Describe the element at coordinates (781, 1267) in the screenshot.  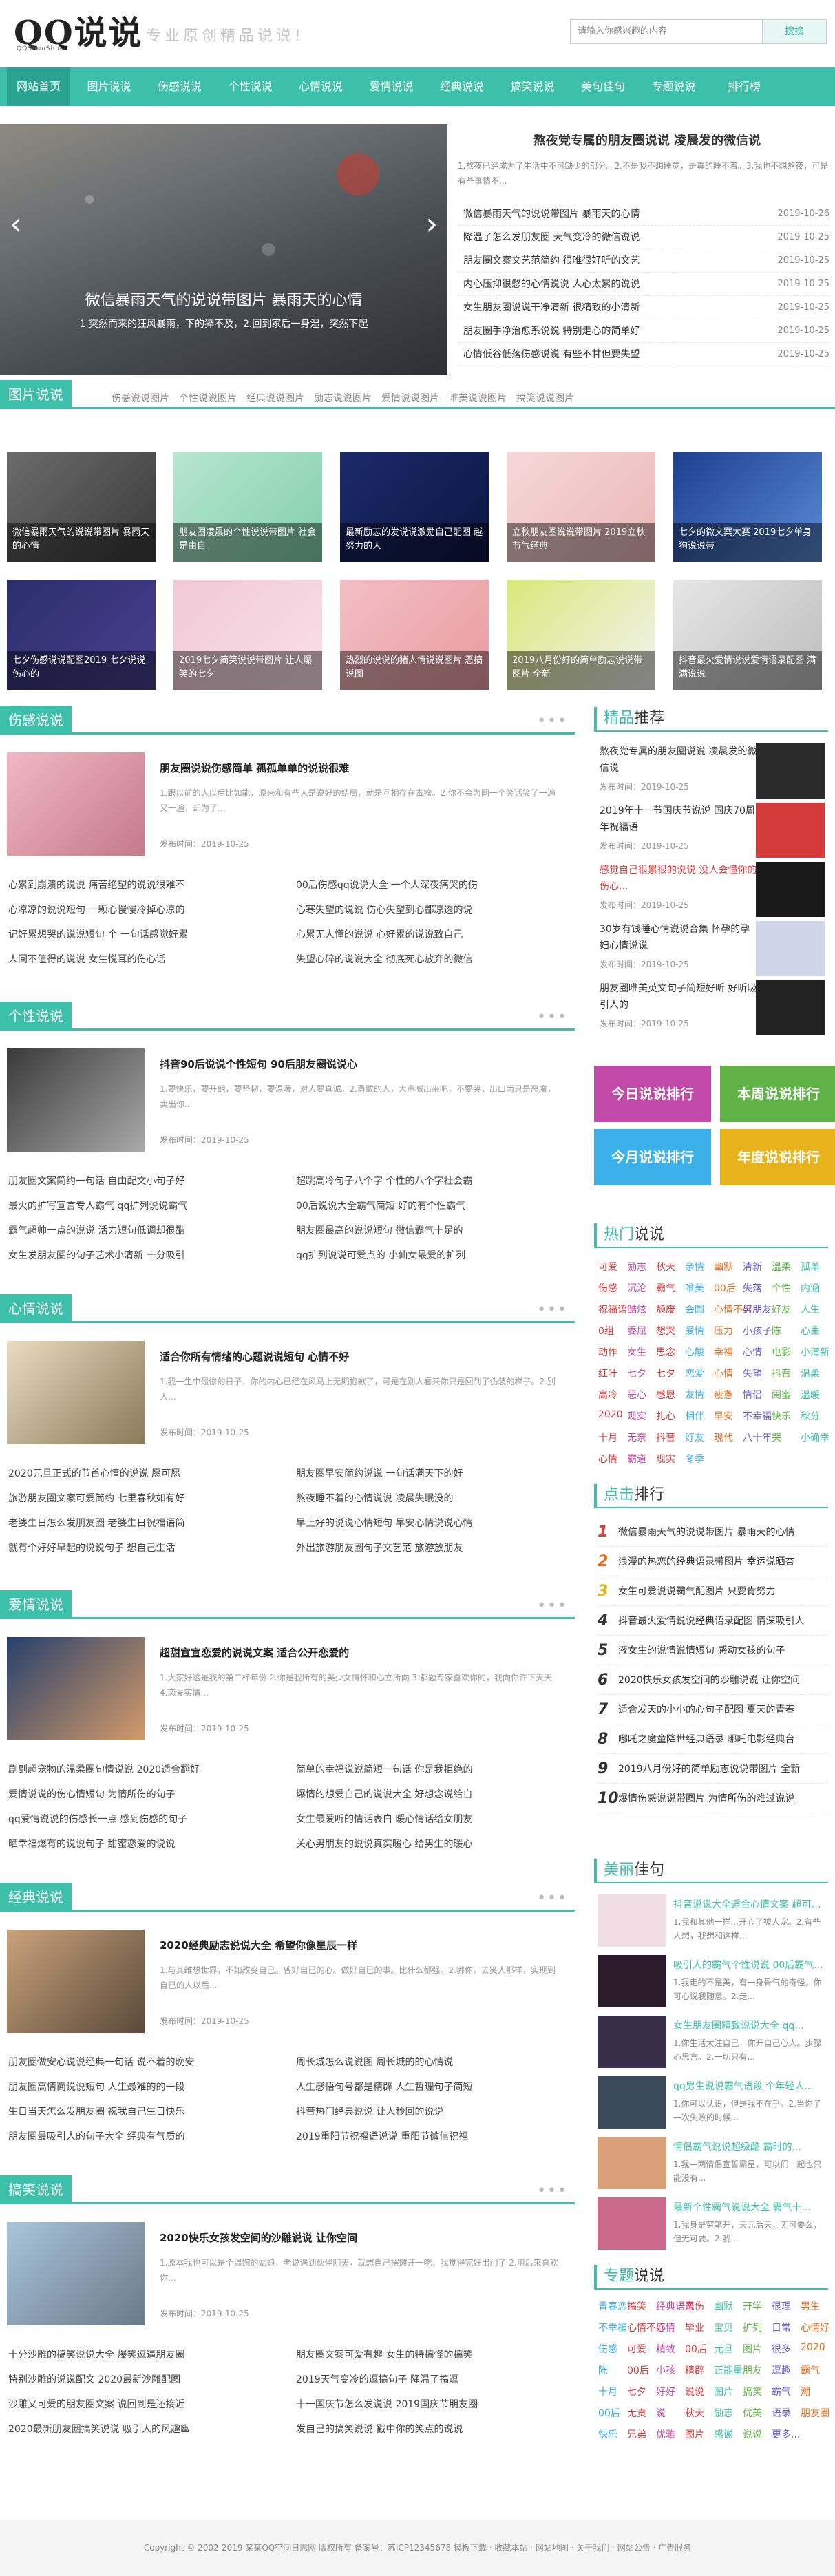
I see `hot-tag: 温柔` at that location.